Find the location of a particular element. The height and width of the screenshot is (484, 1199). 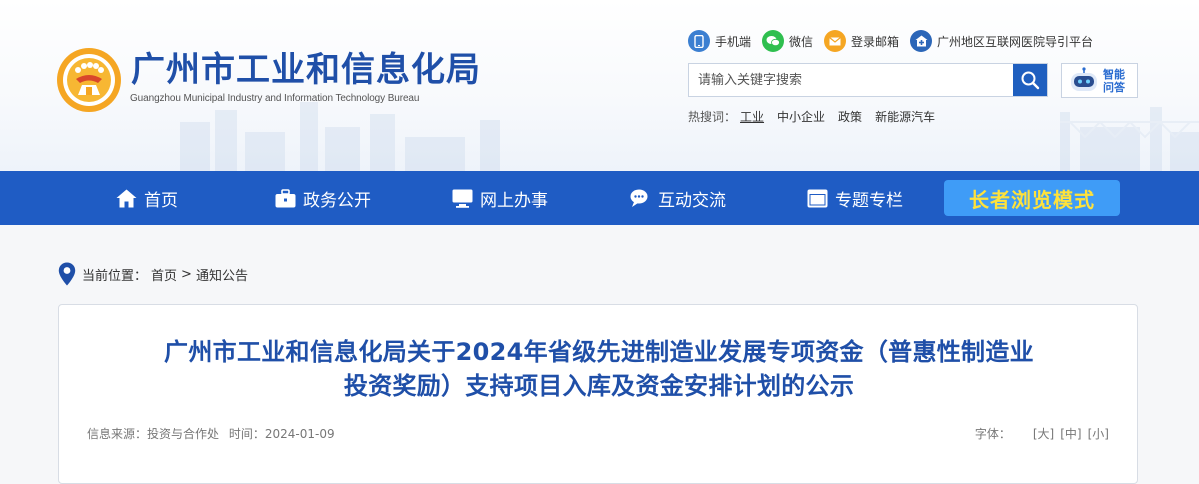

font-size-controls: 字体： [大] [中] [小] is located at coordinates (1042, 433).